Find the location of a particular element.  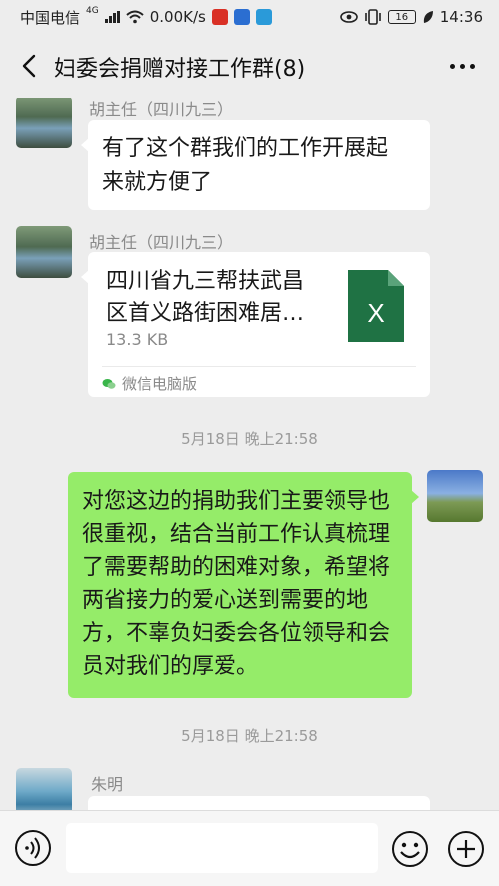

message-text-line: 很重视，结合当前工作认真梳理 is located at coordinates (236, 534).